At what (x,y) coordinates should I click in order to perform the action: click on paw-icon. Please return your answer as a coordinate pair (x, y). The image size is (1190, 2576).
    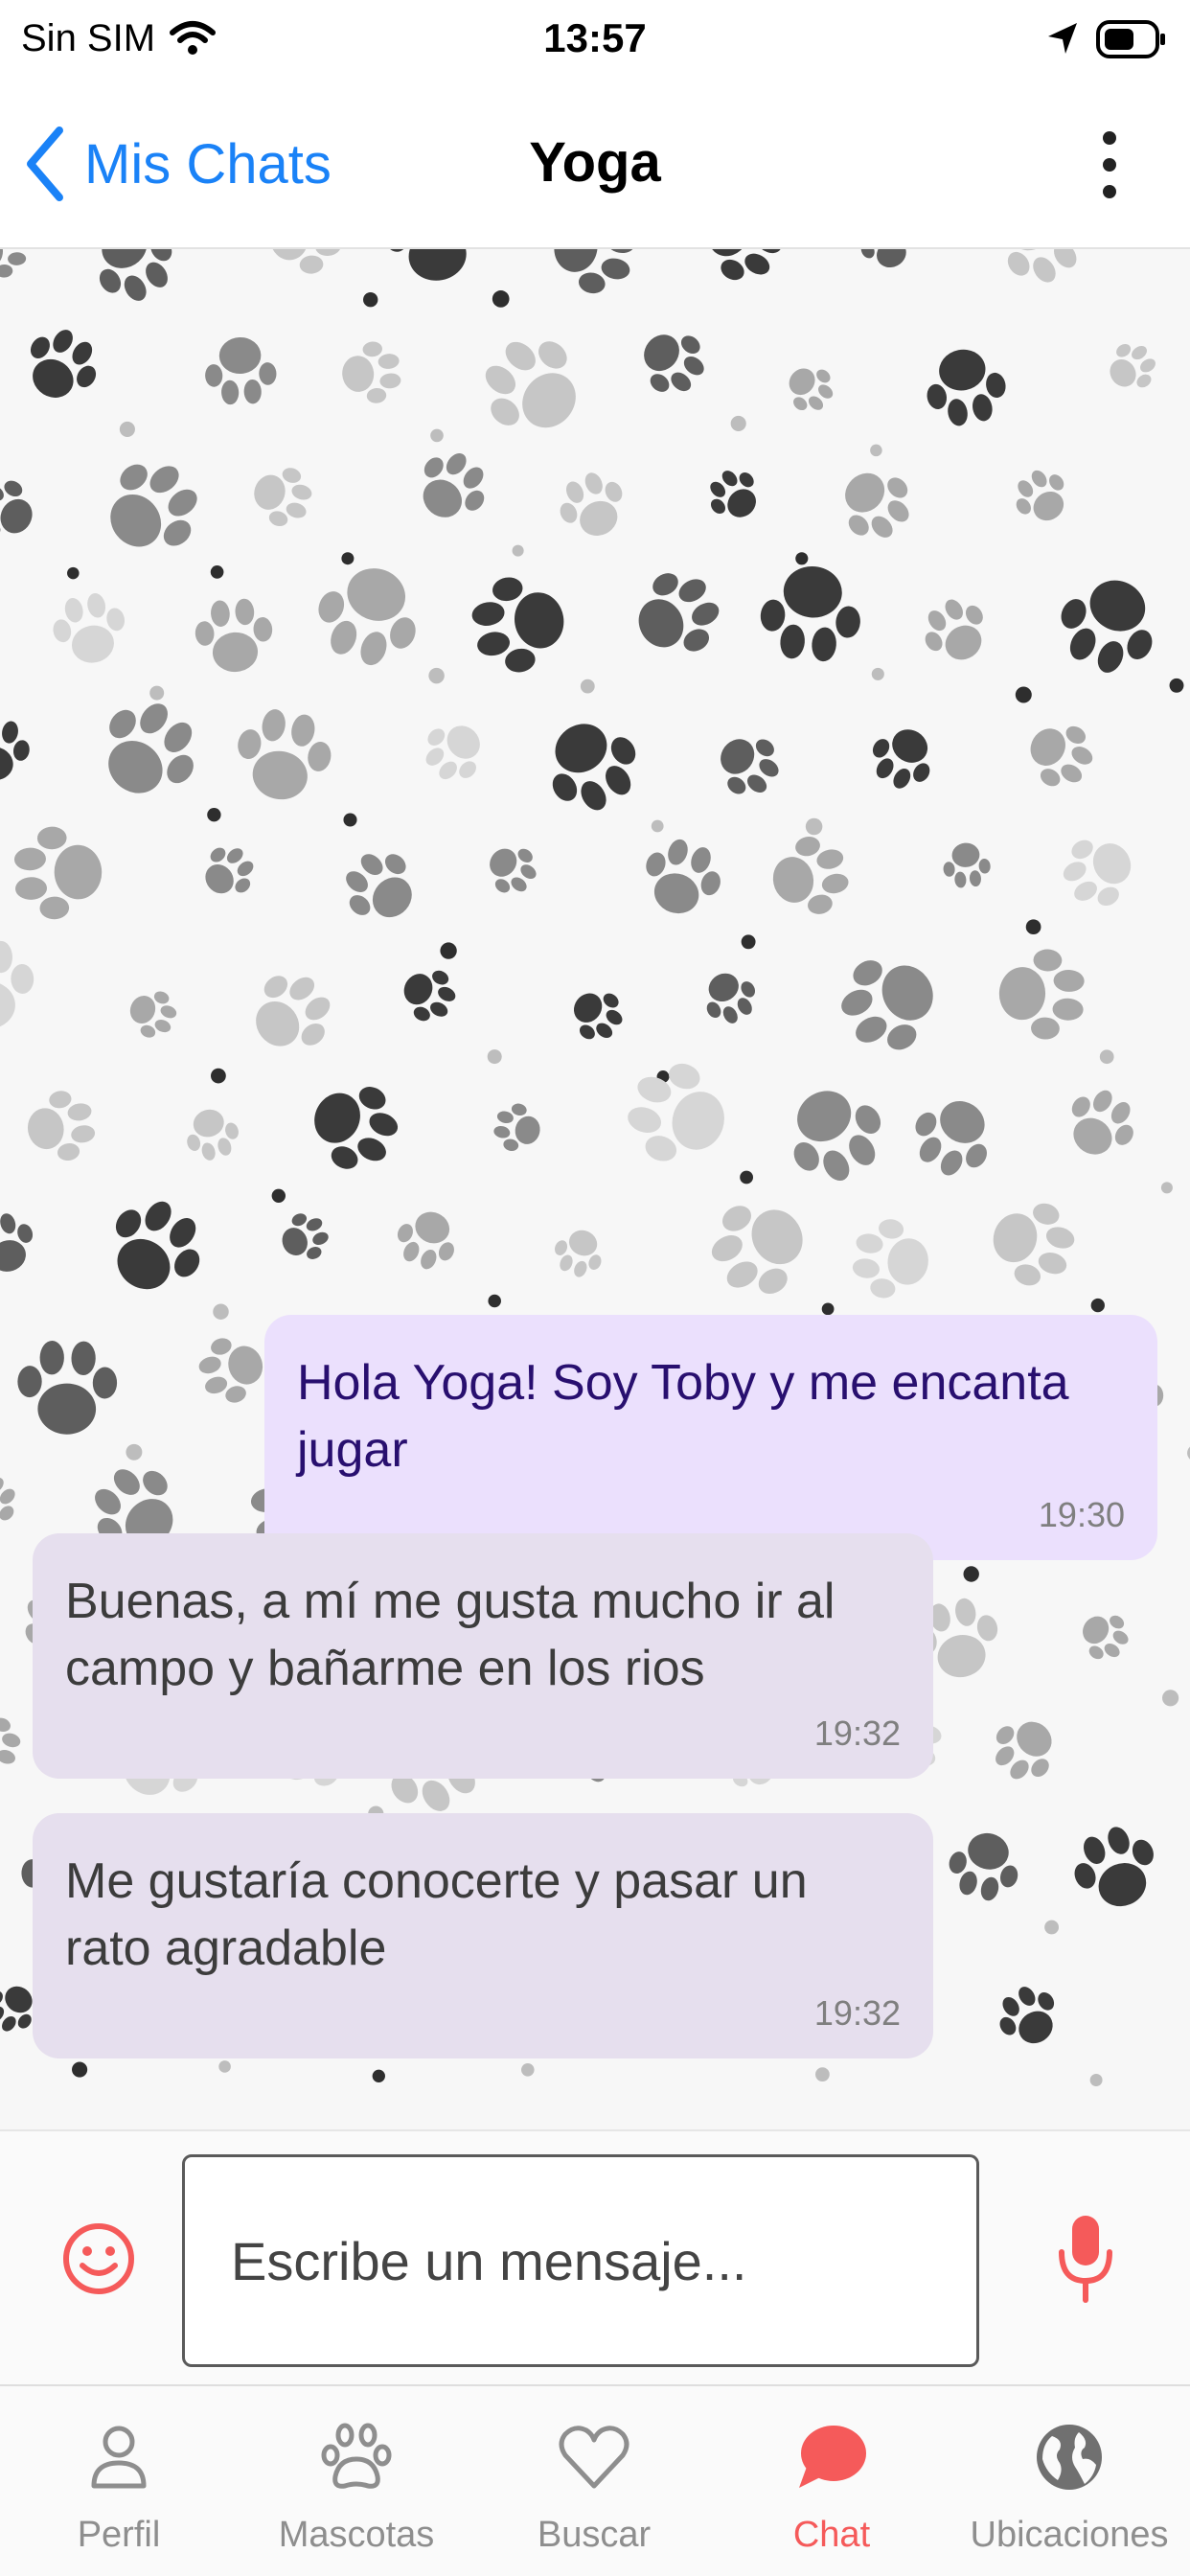
    Looking at the image, I should click on (357, 2456).